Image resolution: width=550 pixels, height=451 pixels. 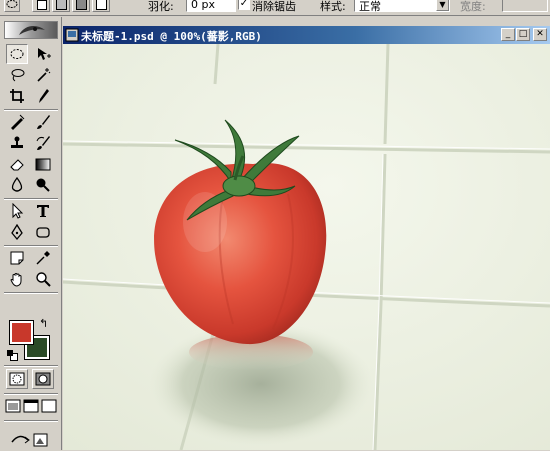 I want to click on new-selection-icon, so click(x=42, y=5).